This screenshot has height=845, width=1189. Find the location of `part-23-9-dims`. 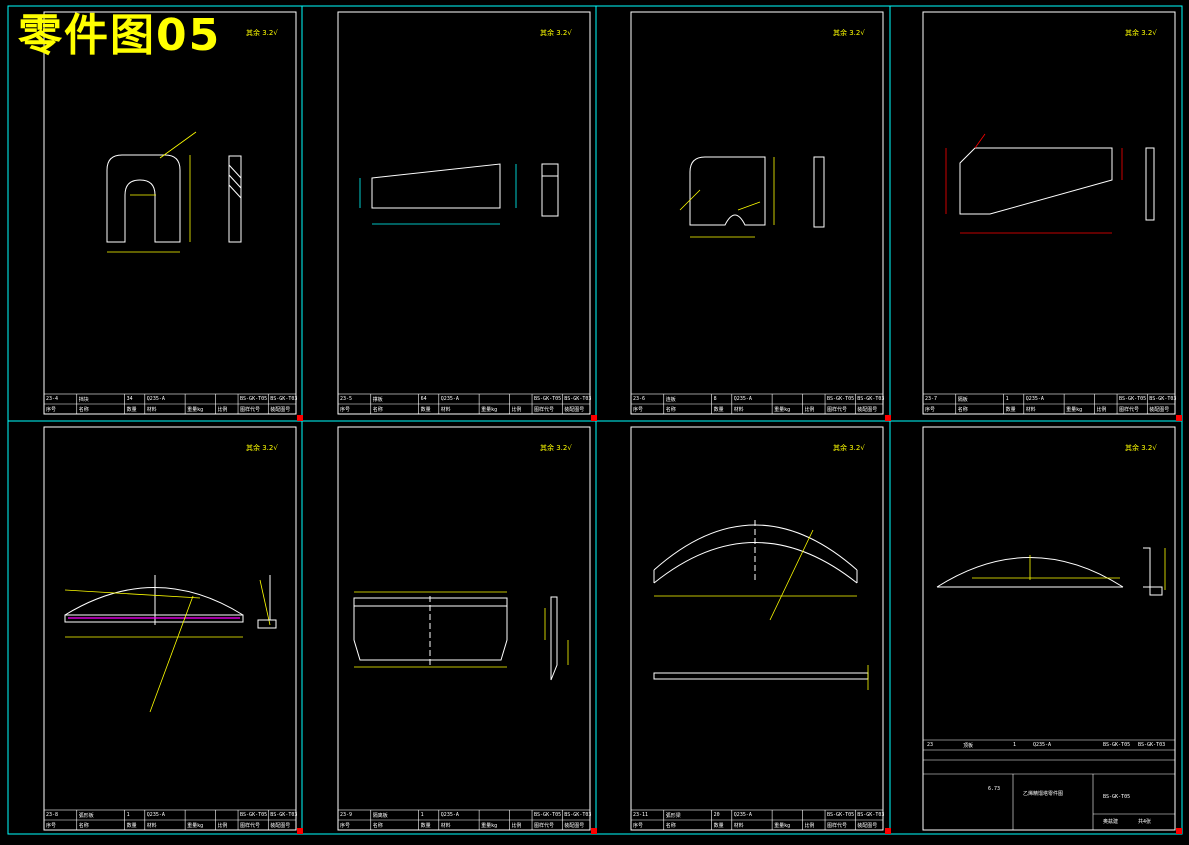

part-23-9-dims is located at coordinates (461, 629).